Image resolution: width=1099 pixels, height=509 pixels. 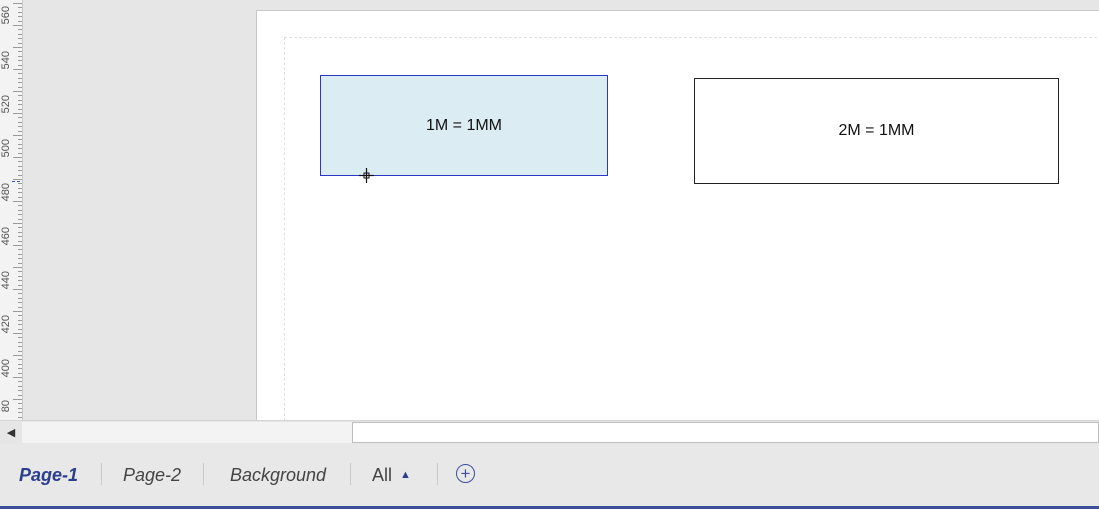 I want to click on caret-up-icon: ▲, so click(x=405, y=475).